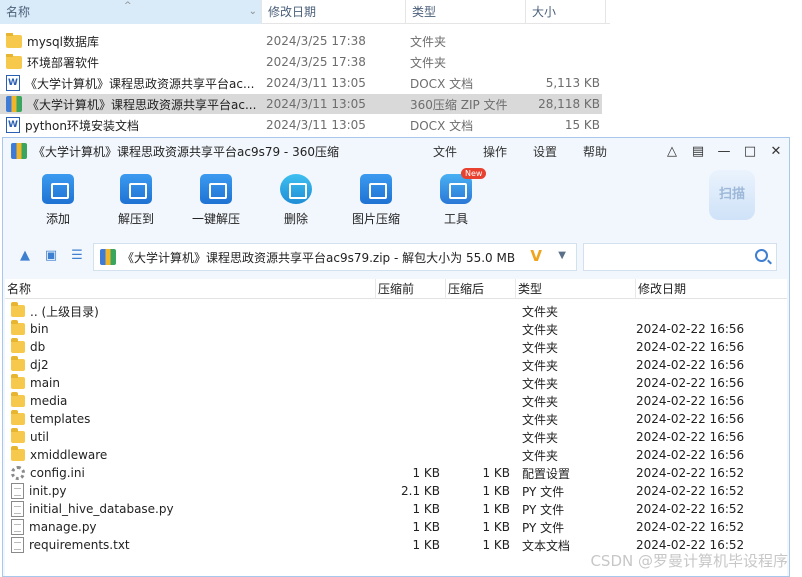  What do you see at coordinates (39, 437) in the screenshot?
I see `item-name: util` at bounding box center [39, 437].